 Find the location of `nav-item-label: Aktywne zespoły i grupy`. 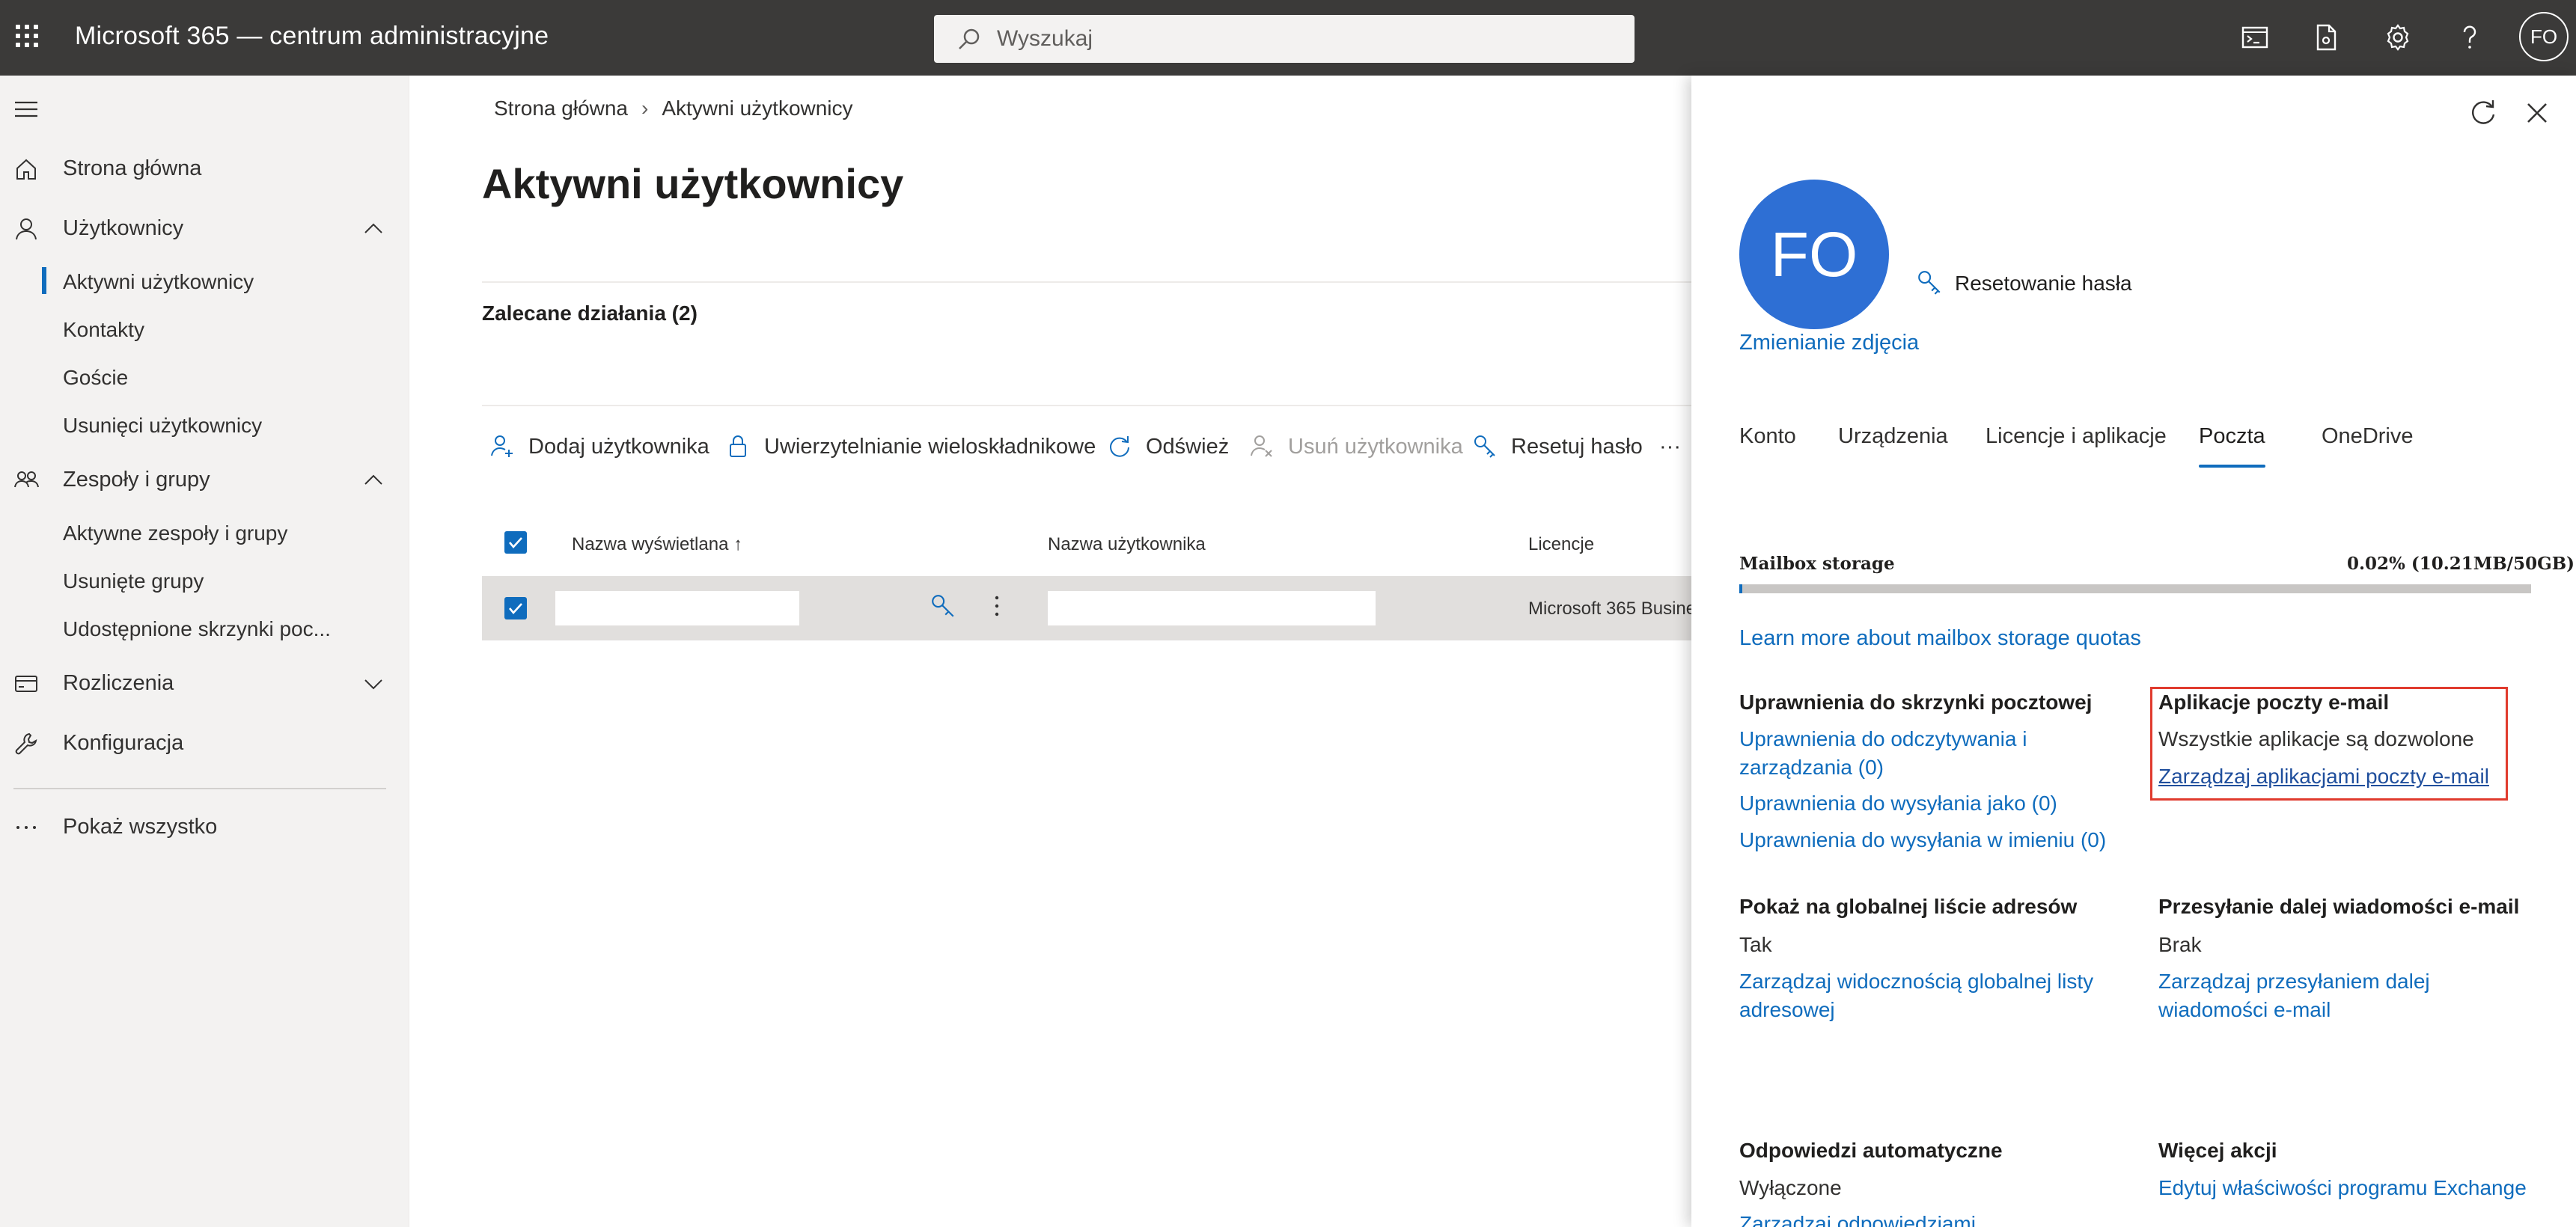

nav-item-label: Aktywne zespoły i grupy is located at coordinates (175, 533).